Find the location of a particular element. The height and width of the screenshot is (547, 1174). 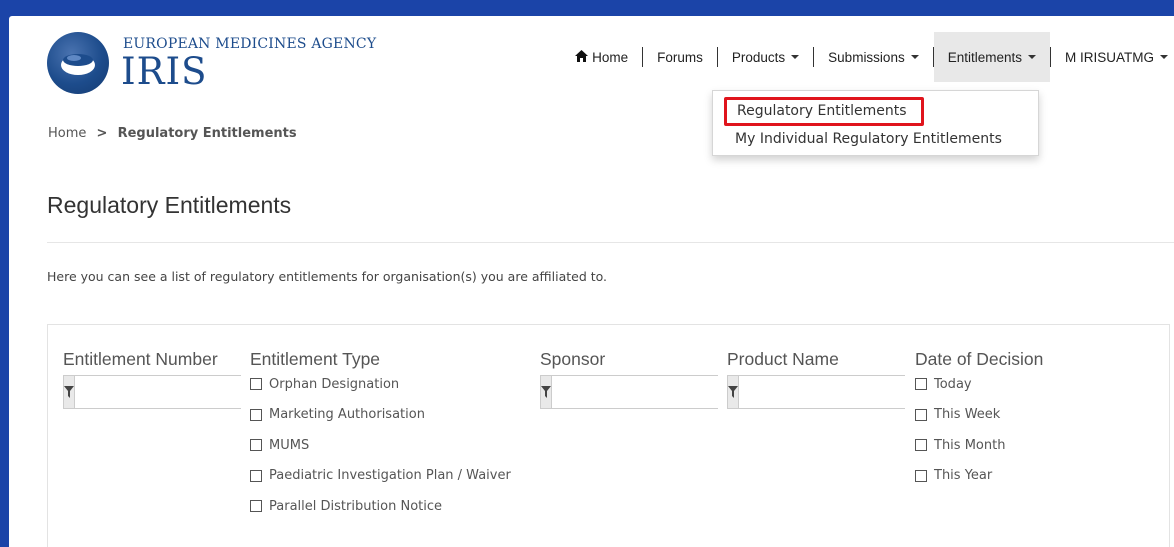

filter-label: Date of Decision is located at coordinates (979, 359).